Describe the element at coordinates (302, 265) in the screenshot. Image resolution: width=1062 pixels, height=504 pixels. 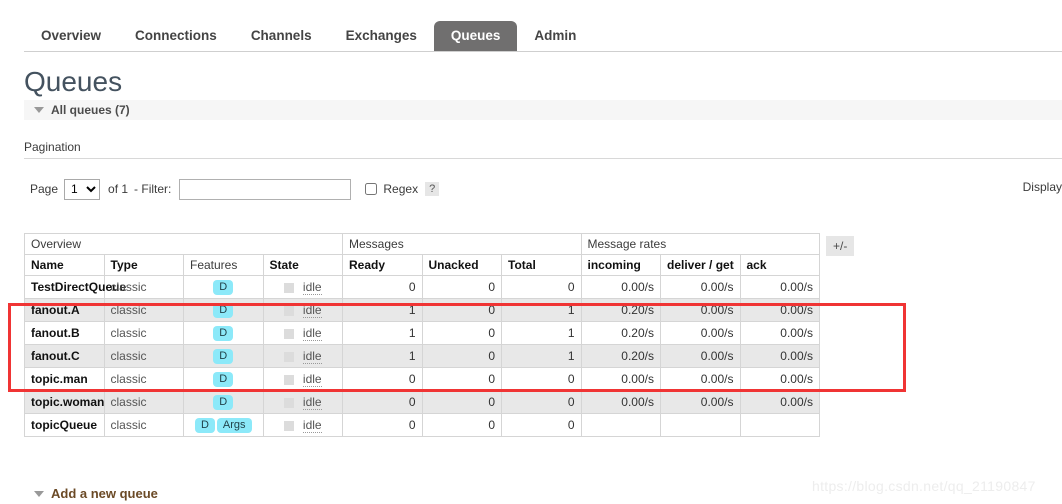
I see `column-header-state: State` at that location.